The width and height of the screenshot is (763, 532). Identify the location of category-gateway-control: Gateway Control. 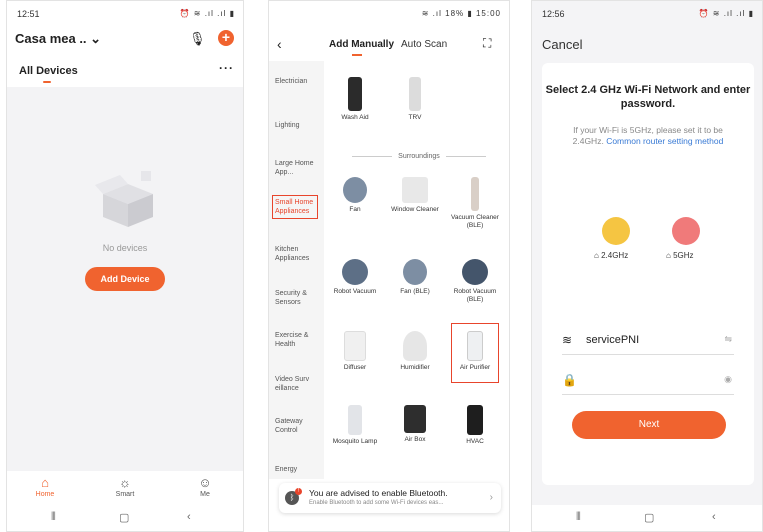
(297, 426).